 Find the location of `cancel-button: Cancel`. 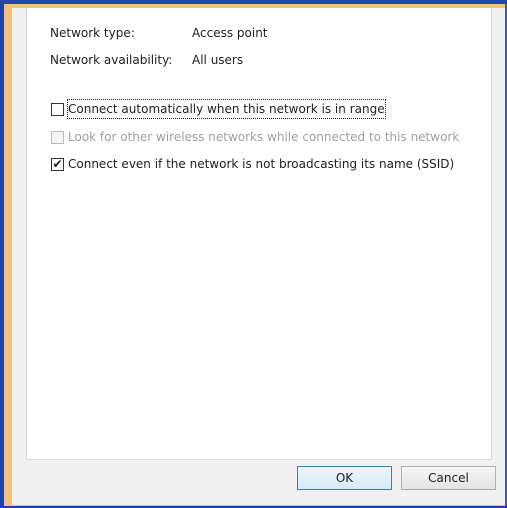

cancel-button: Cancel is located at coordinates (448, 478).